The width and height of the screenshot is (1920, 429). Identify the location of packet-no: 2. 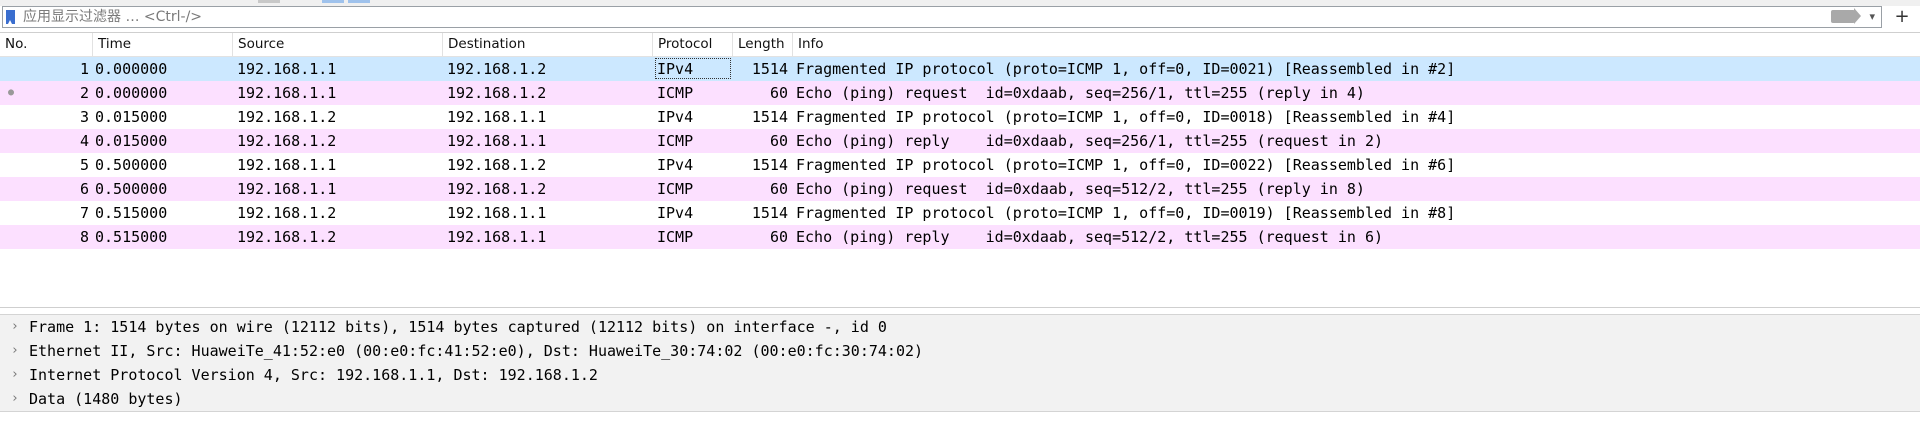
(84, 93).